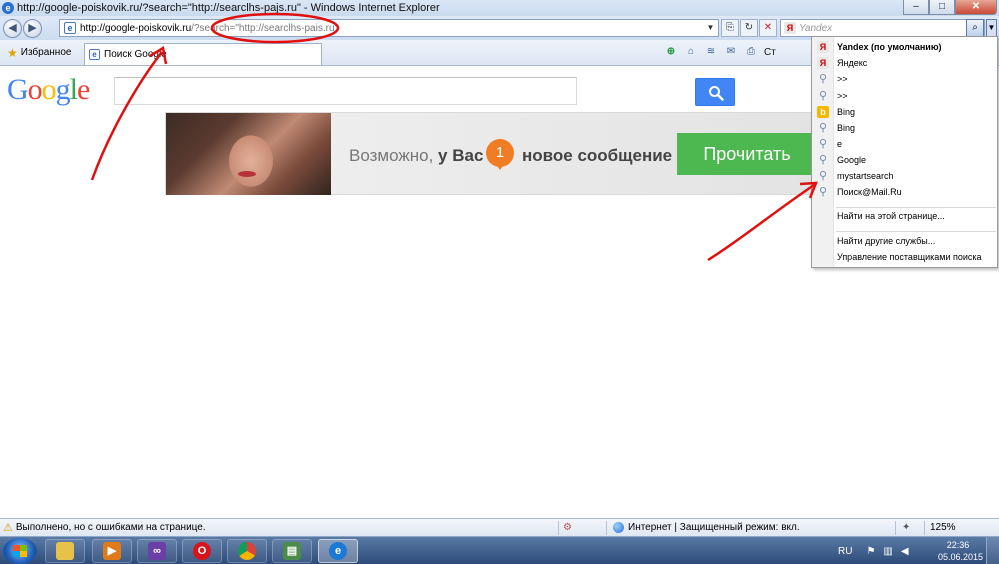 This screenshot has height=564, width=999. What do you see at coordinates (991, 28) in the screenshot?
I see `search-providers-dropdown-button: ▼` at bounding box center [991, 28].